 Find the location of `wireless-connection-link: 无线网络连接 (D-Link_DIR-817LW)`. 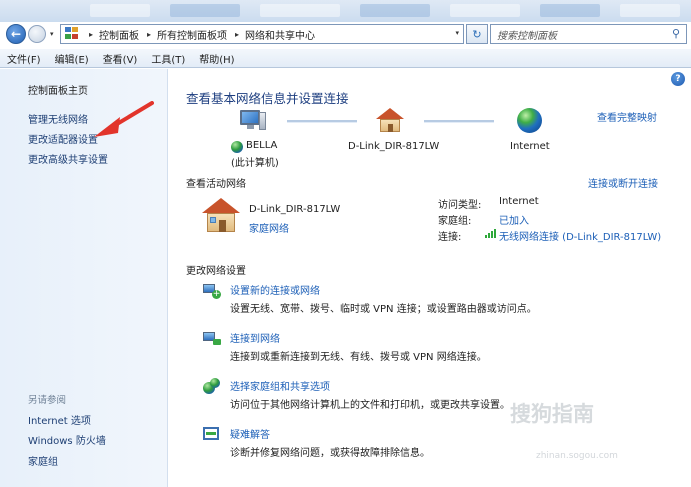

wireless-connection-link: 无线网络连接 (D-Link_DIR-817LW) is located at coordinates (580, 235).